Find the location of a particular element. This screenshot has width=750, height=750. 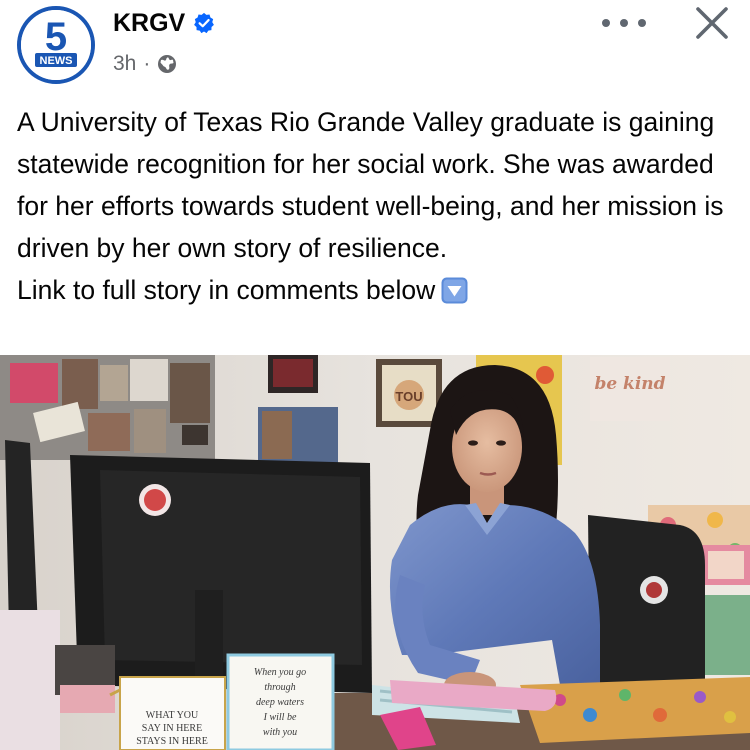

post-link-line: Link to full story in comments below is located at coordinates (377, 290).